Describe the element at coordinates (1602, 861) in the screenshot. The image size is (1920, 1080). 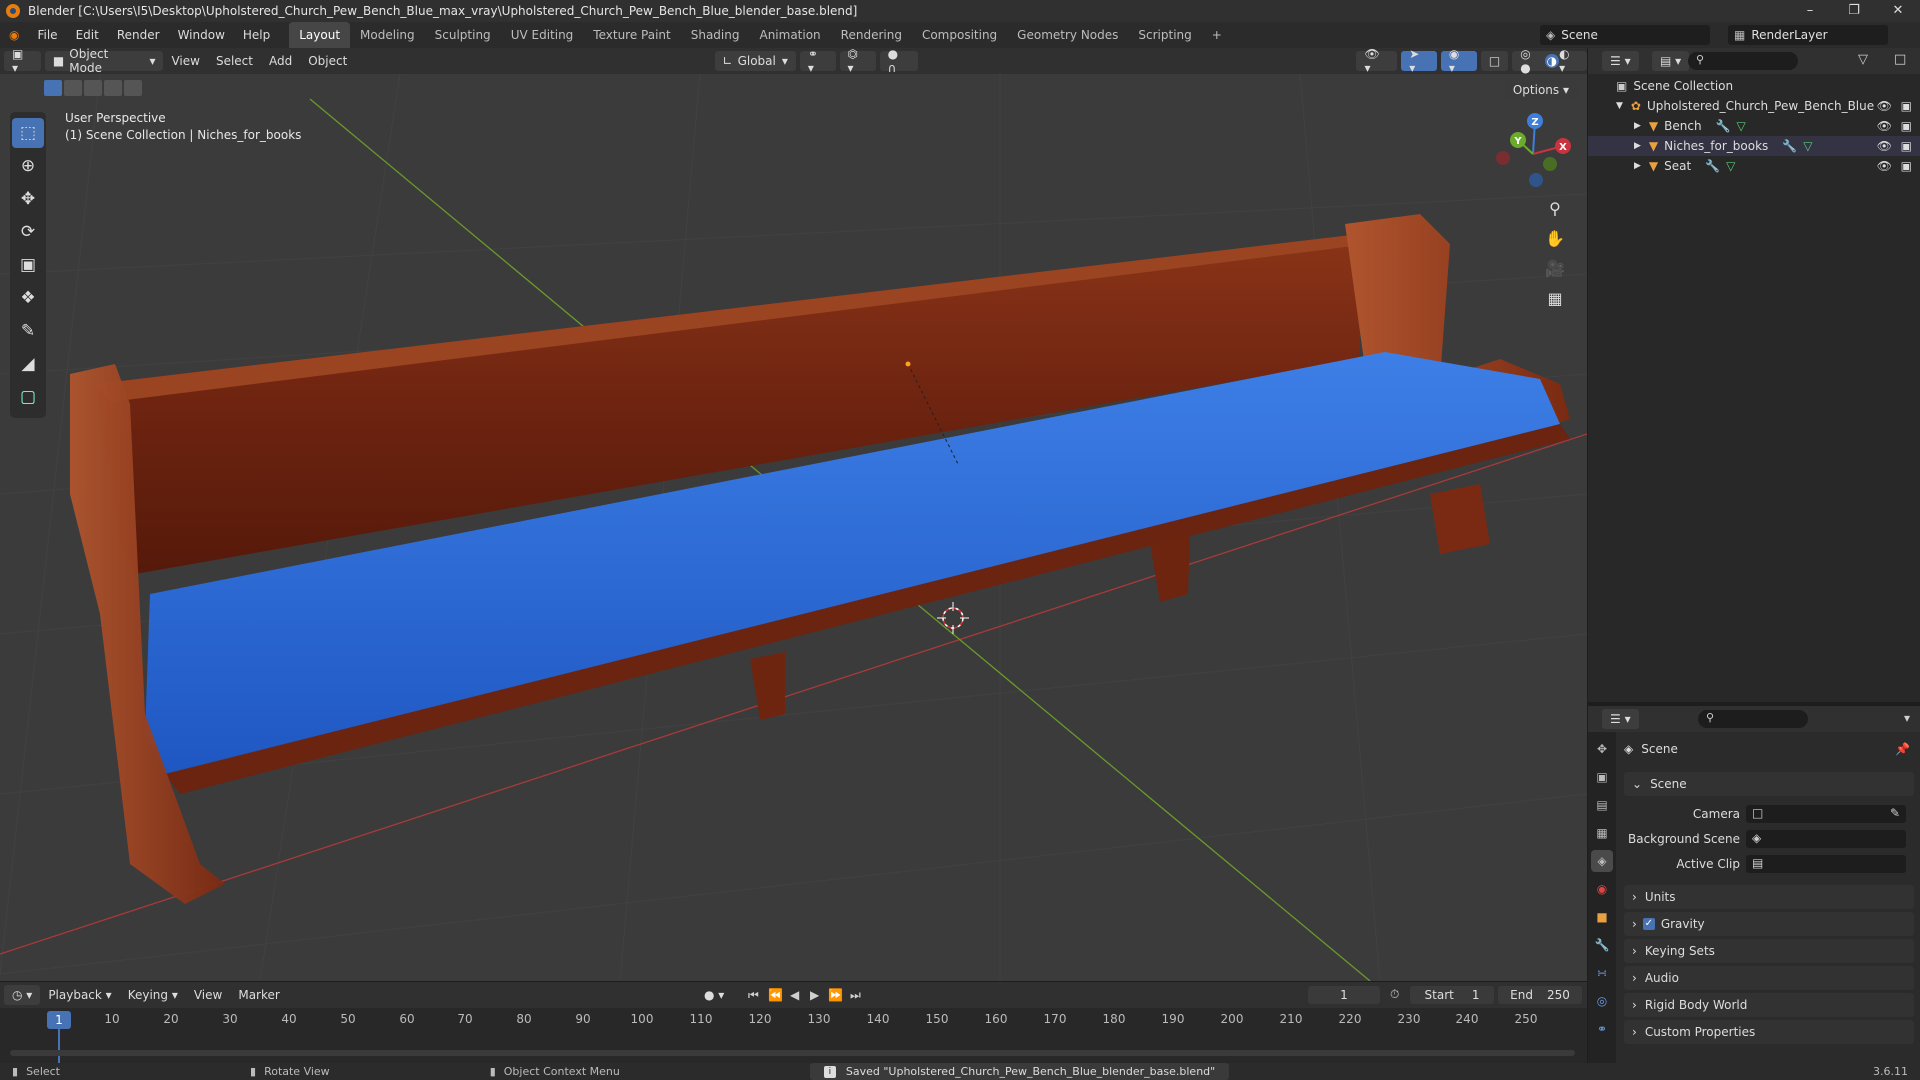
I see `scene-tab-icon: ◈` at that location.